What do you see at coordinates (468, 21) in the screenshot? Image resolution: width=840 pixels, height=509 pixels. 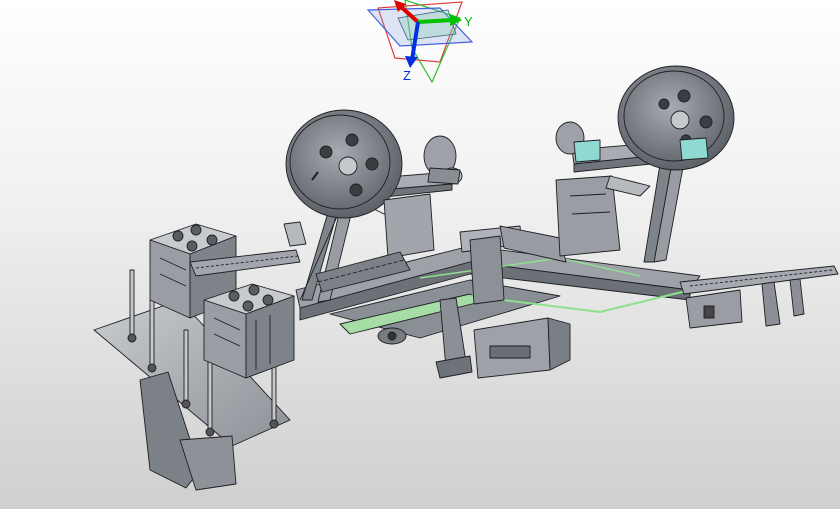 I see `triad-y-label: Y` at bounding box center [468, 21].